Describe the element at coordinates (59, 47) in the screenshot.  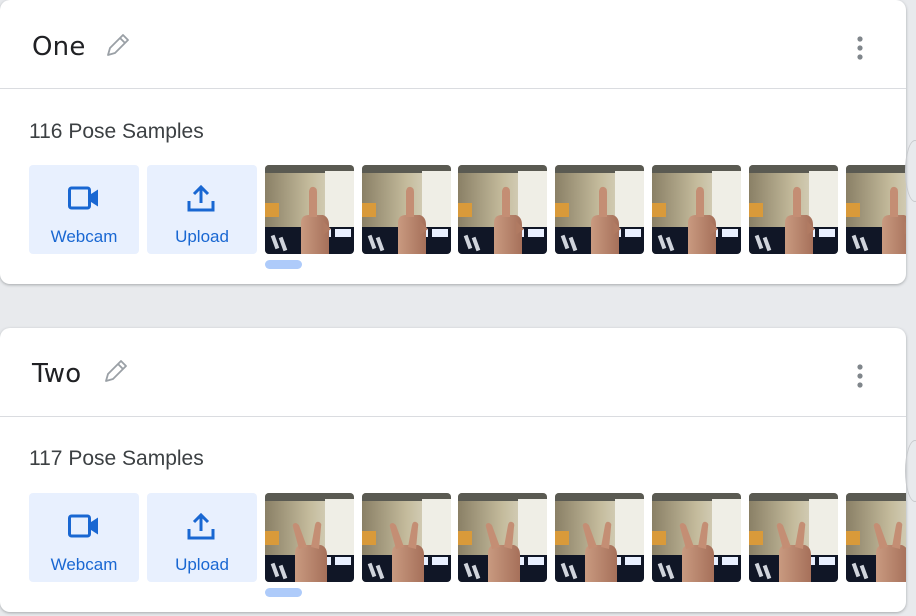
I see `class-name: One` at that location.